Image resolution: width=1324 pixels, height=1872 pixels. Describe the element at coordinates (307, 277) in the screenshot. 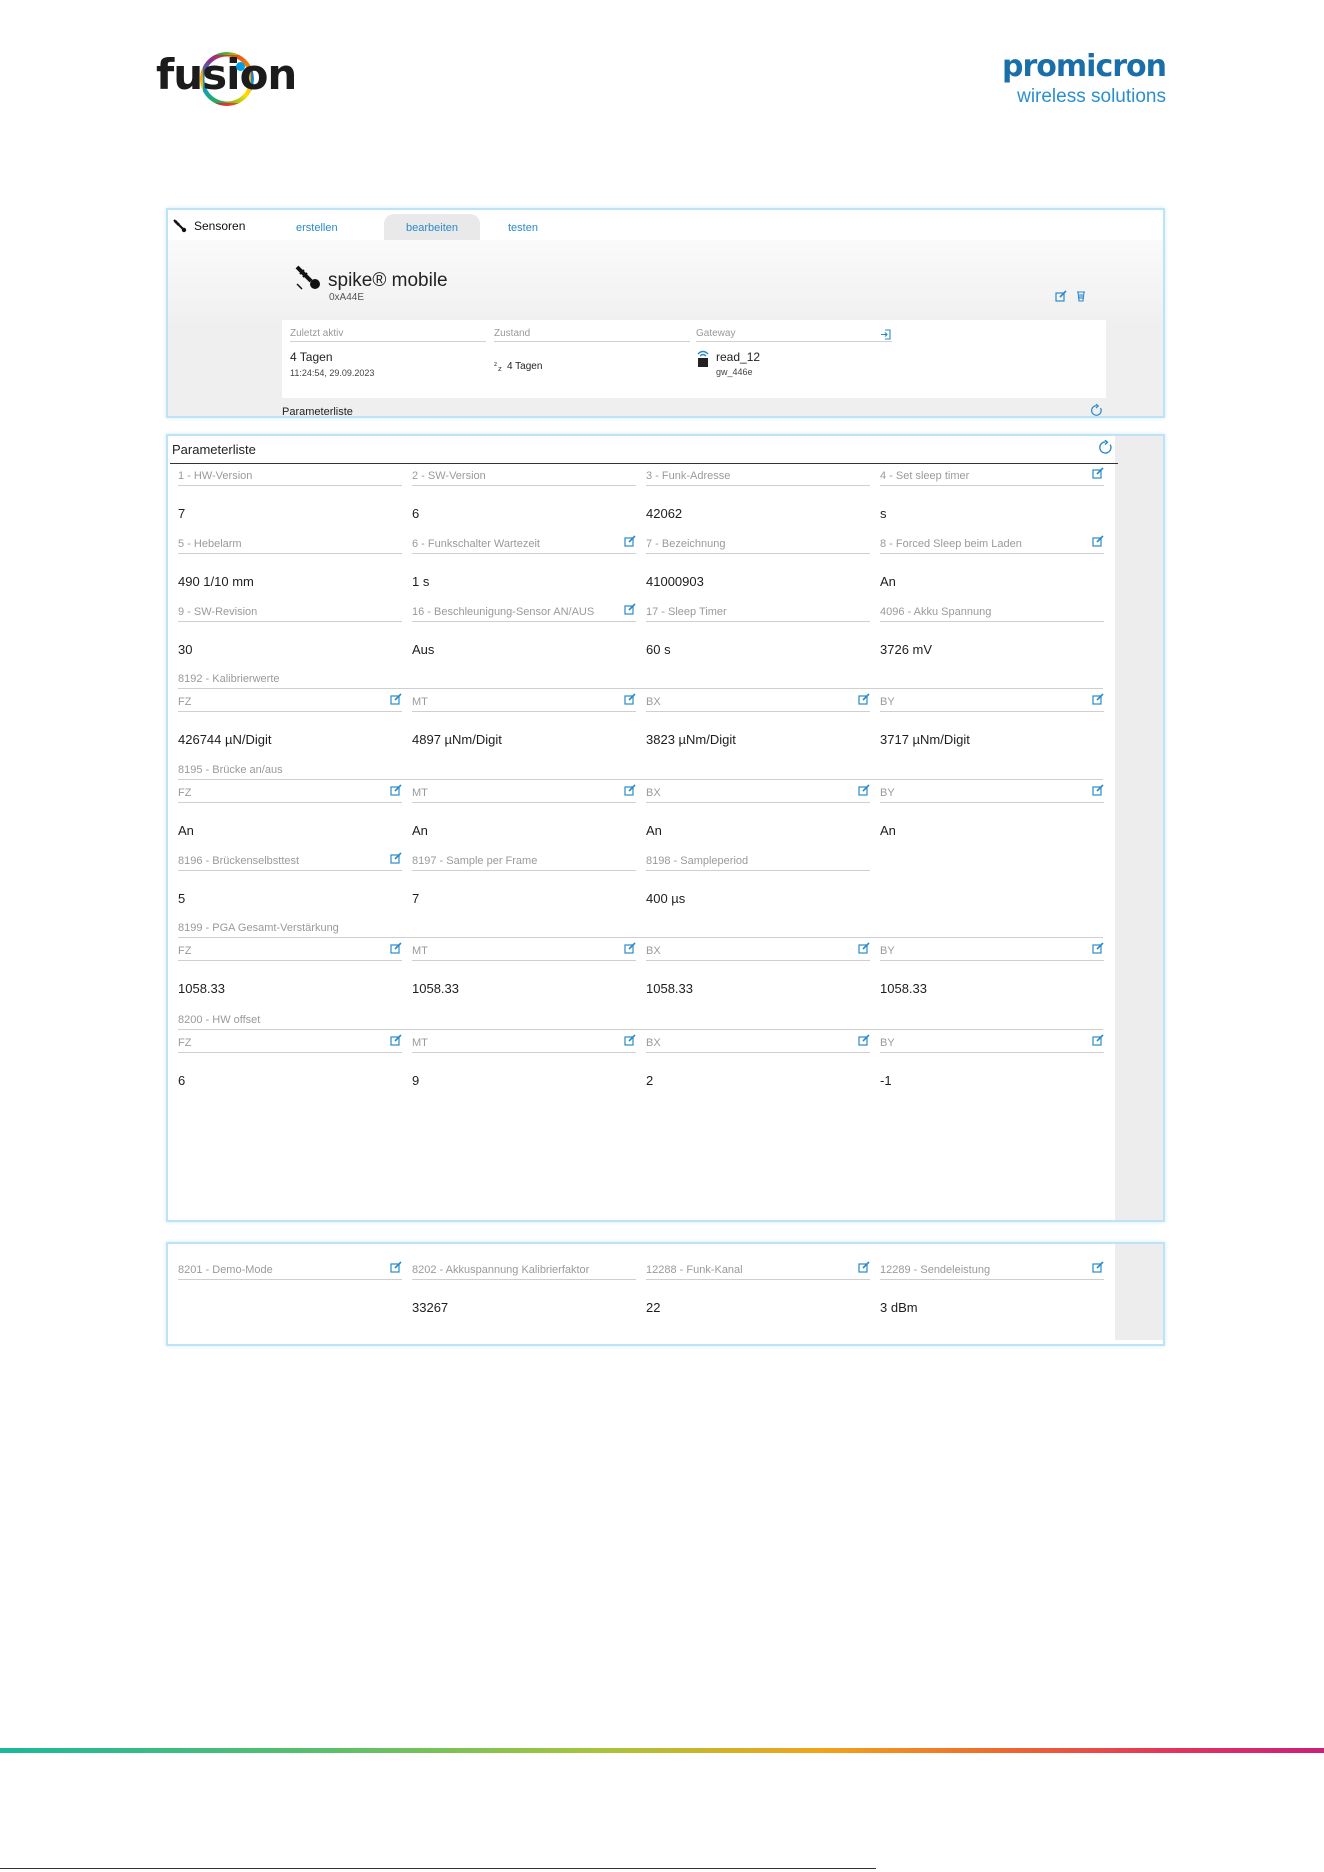

I see `spike-sensor-icon` at that location.